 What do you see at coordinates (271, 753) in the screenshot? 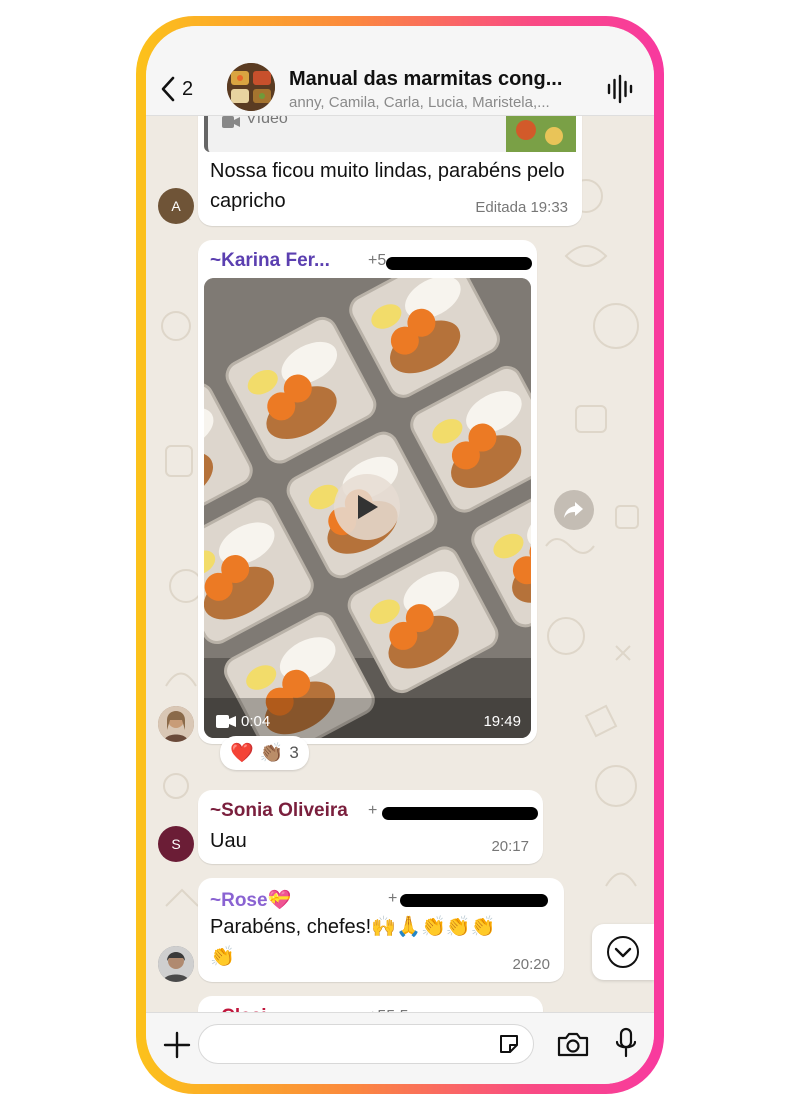
I see `clap-reaction: 👏🏽` at bounding box center [271, 753].